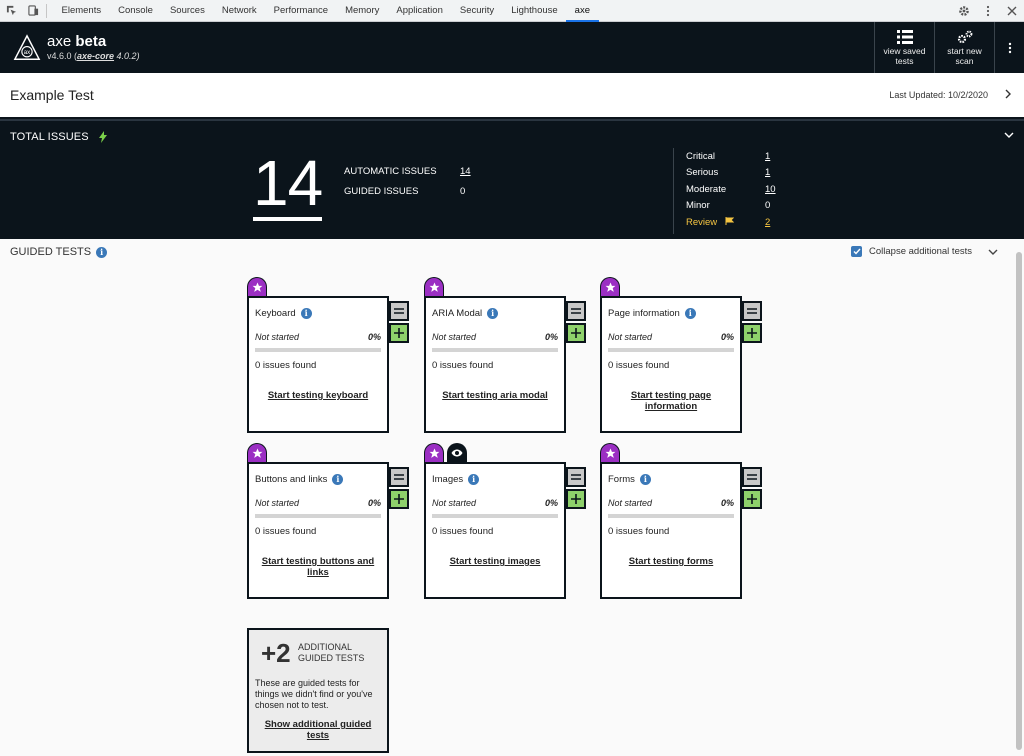 This screenshot has height=756, width=1024. What do you see at coordinates (362, 11) in the screenshot?
I see `tab-memory: Memory` at bounding box center [362, 11].